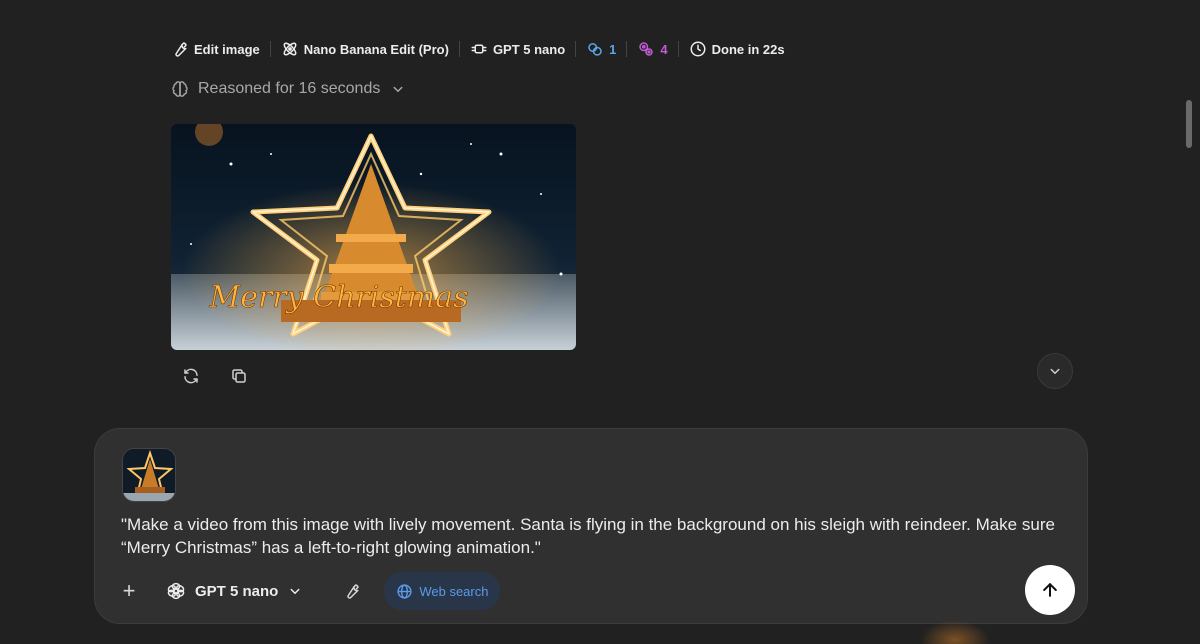 The height and width of the screenshot is (644, 1200). Describe the element at coordinates (404, 591) in the screenshot. I see `globe-icon` at that location.